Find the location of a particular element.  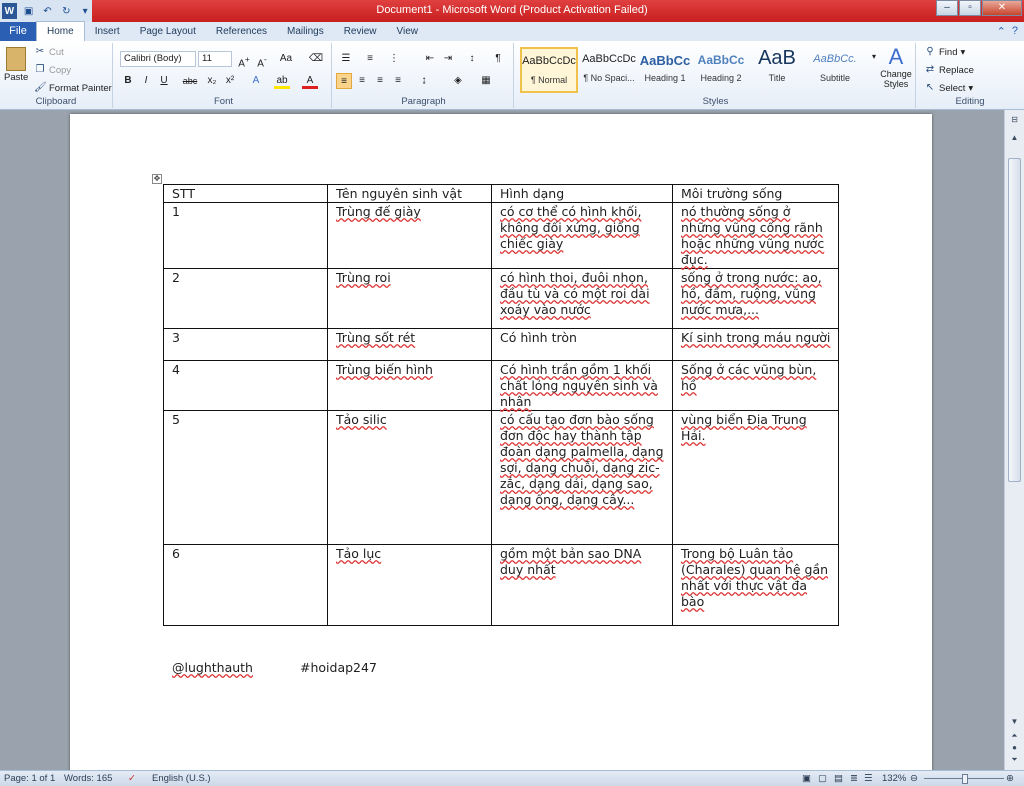

text-effects-icon: A is located at coordinates (256, 81).